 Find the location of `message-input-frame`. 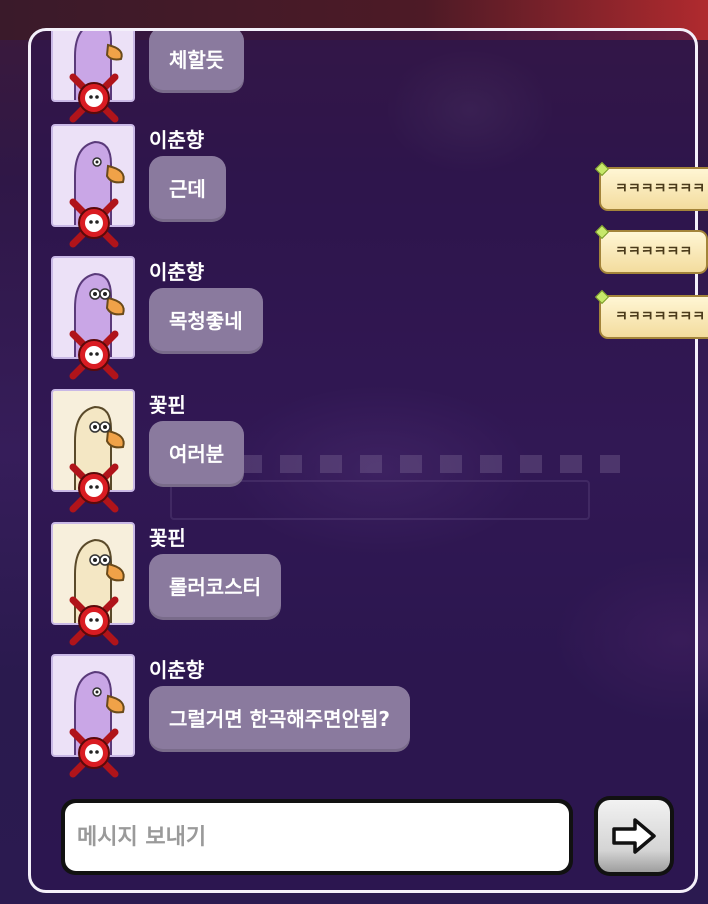

message-input-frame is located at coordinates (317, 837).